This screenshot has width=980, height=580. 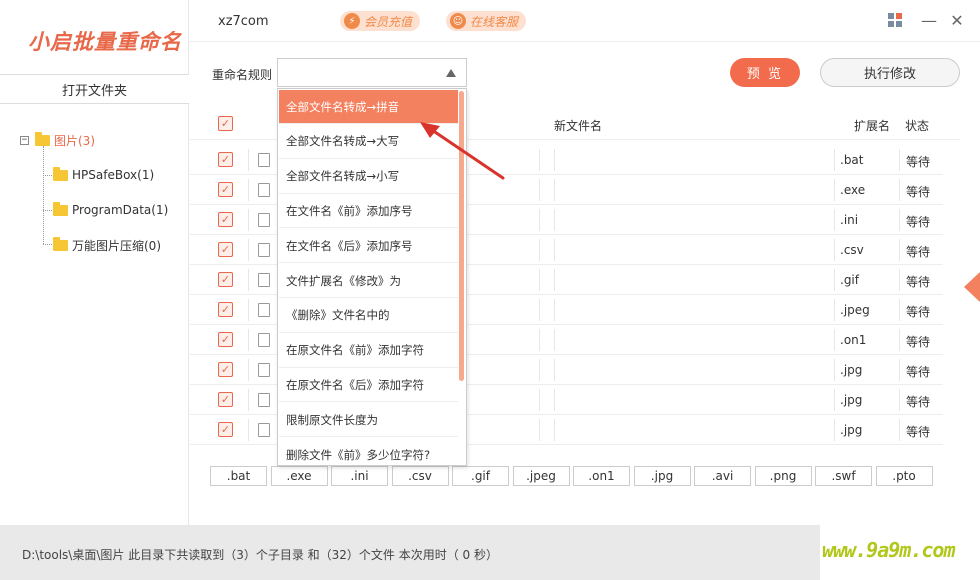 What do you see at coordinates (24, 140) in the screenshot?
I see `collapse-icon: −` at bounding box center [24, 140].